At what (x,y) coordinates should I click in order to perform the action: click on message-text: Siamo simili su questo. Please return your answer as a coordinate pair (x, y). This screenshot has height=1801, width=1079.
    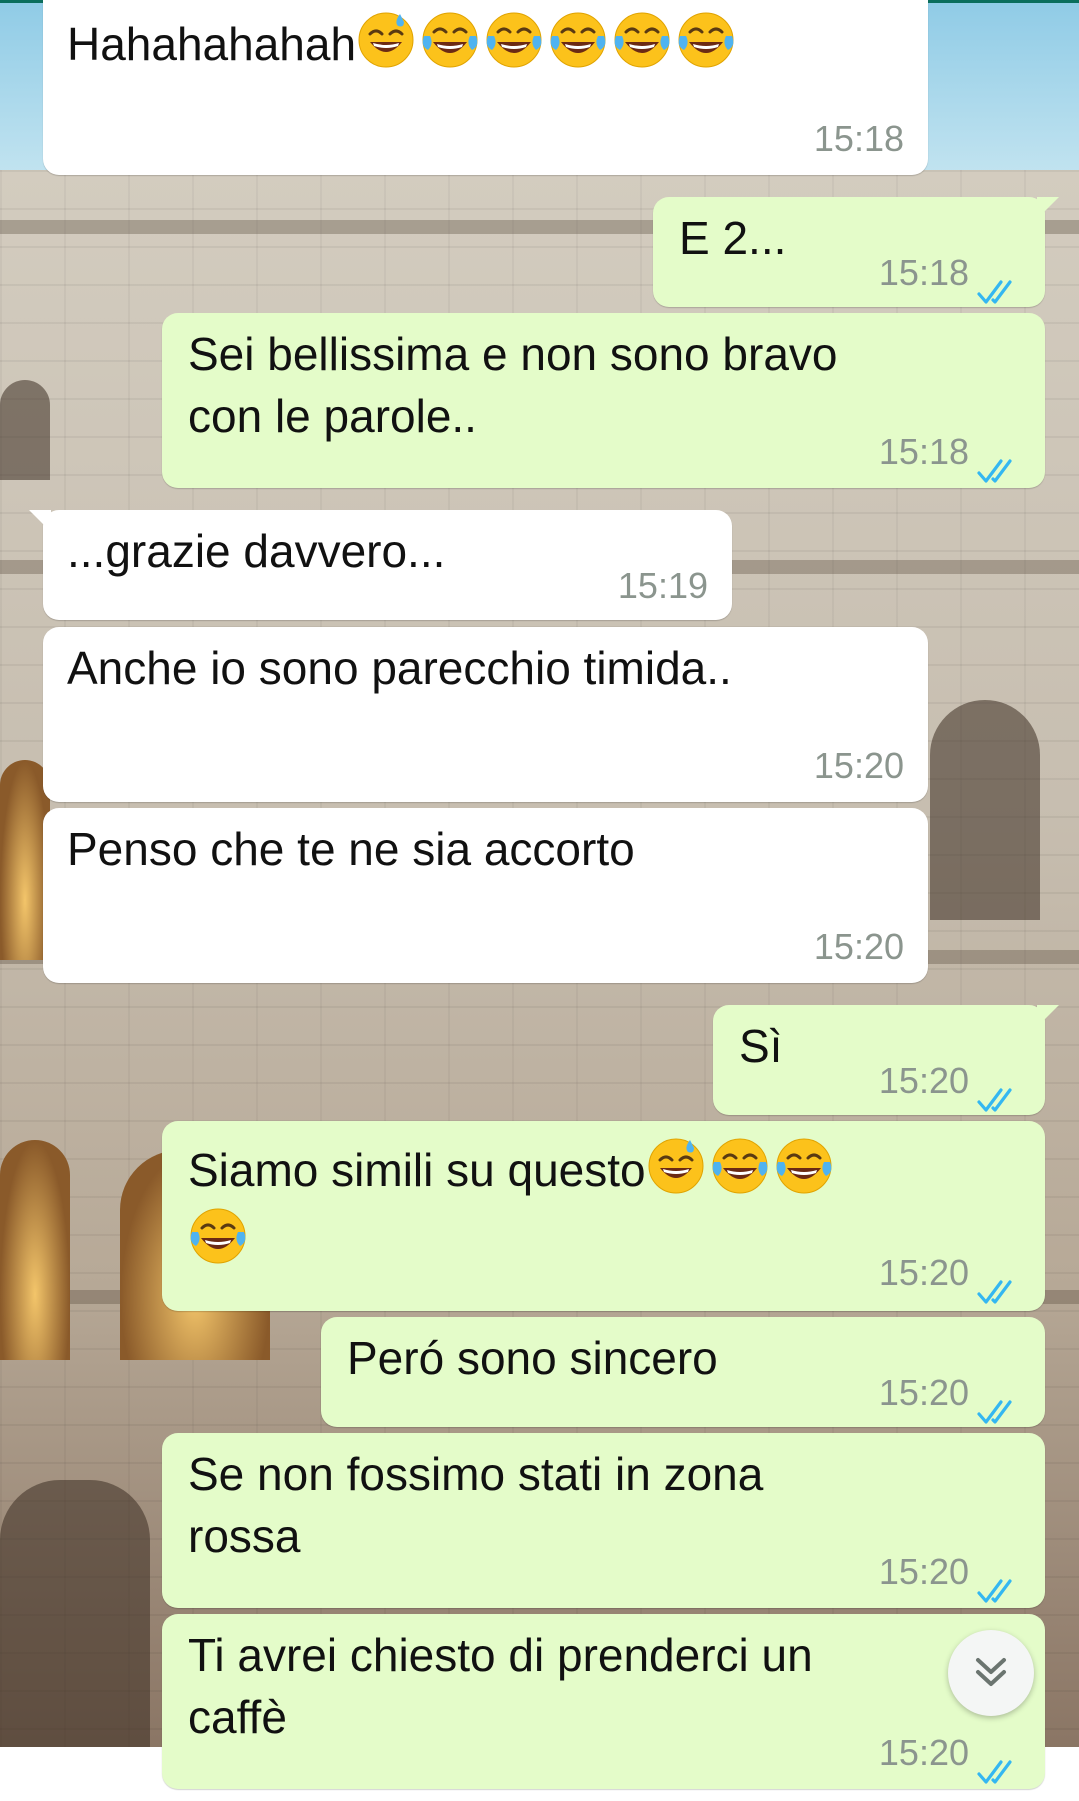
    Looking at the image, I should click on (417, 1170).